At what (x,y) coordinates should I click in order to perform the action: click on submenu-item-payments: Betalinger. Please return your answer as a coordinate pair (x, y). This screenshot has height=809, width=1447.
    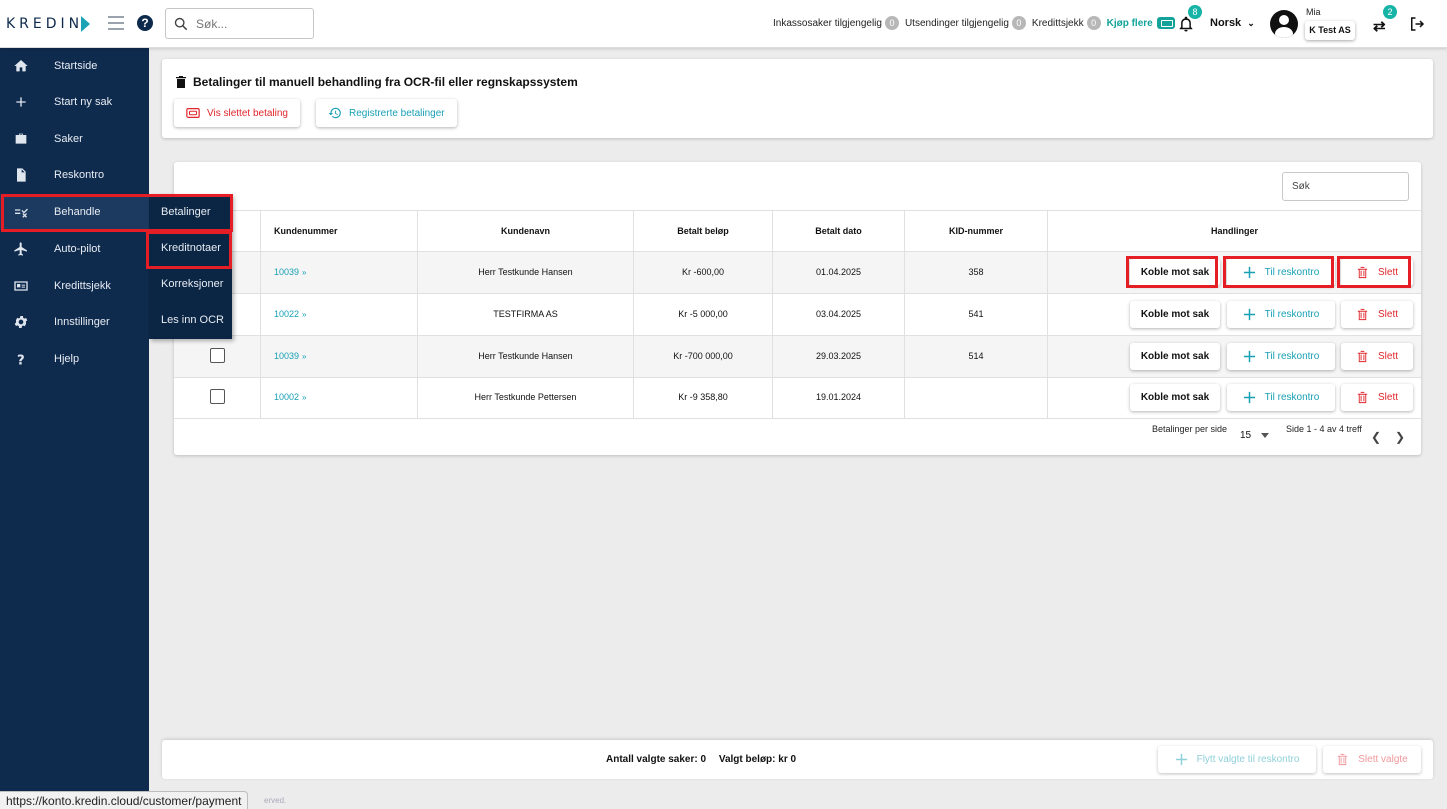
    Looking at the image, I should click on (190, 212).